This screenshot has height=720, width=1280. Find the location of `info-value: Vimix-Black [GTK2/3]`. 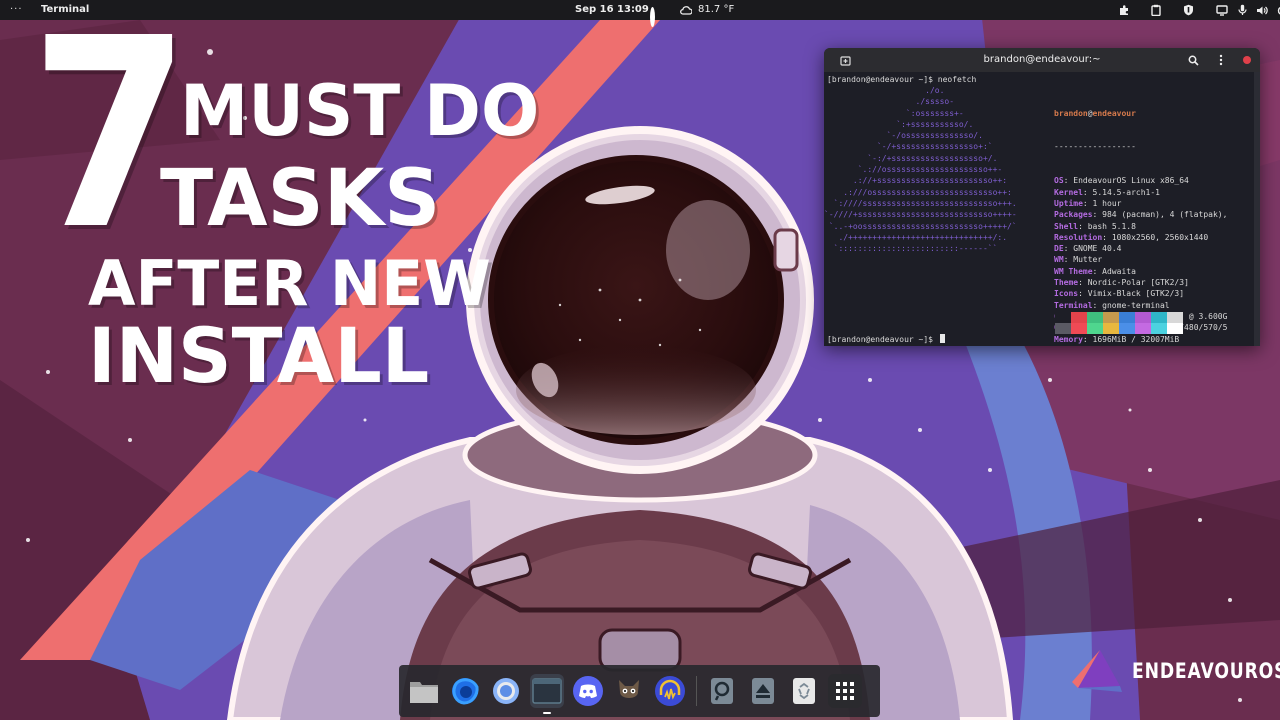

info-value: Vimix-Black [GTK2/3] is located at coordinates (1136, 294).